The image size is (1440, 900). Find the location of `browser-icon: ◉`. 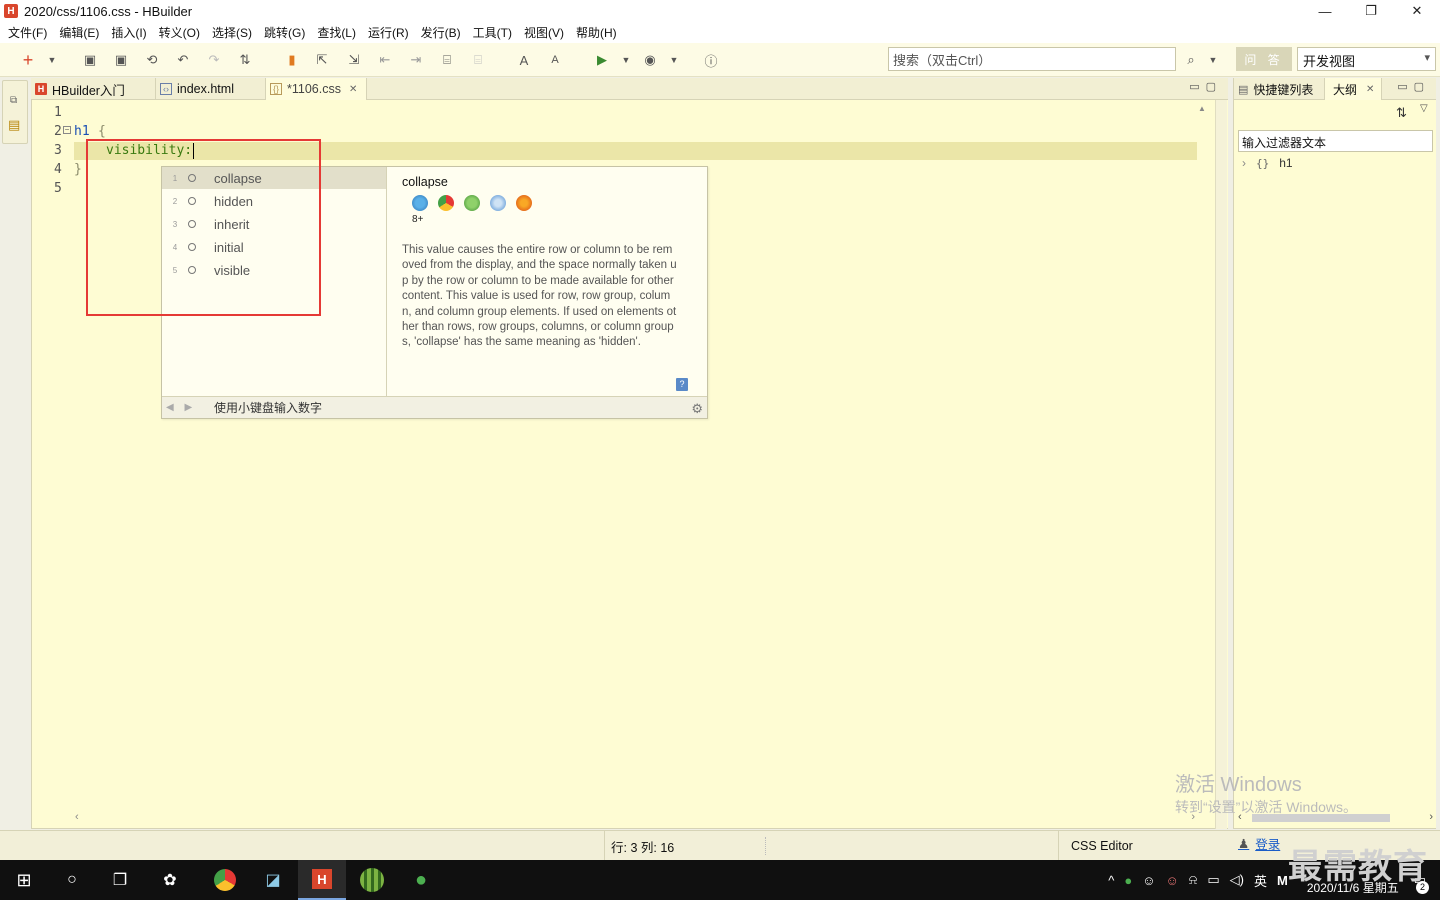

browser-icon: ◉ is located at coordinates (650, 60).